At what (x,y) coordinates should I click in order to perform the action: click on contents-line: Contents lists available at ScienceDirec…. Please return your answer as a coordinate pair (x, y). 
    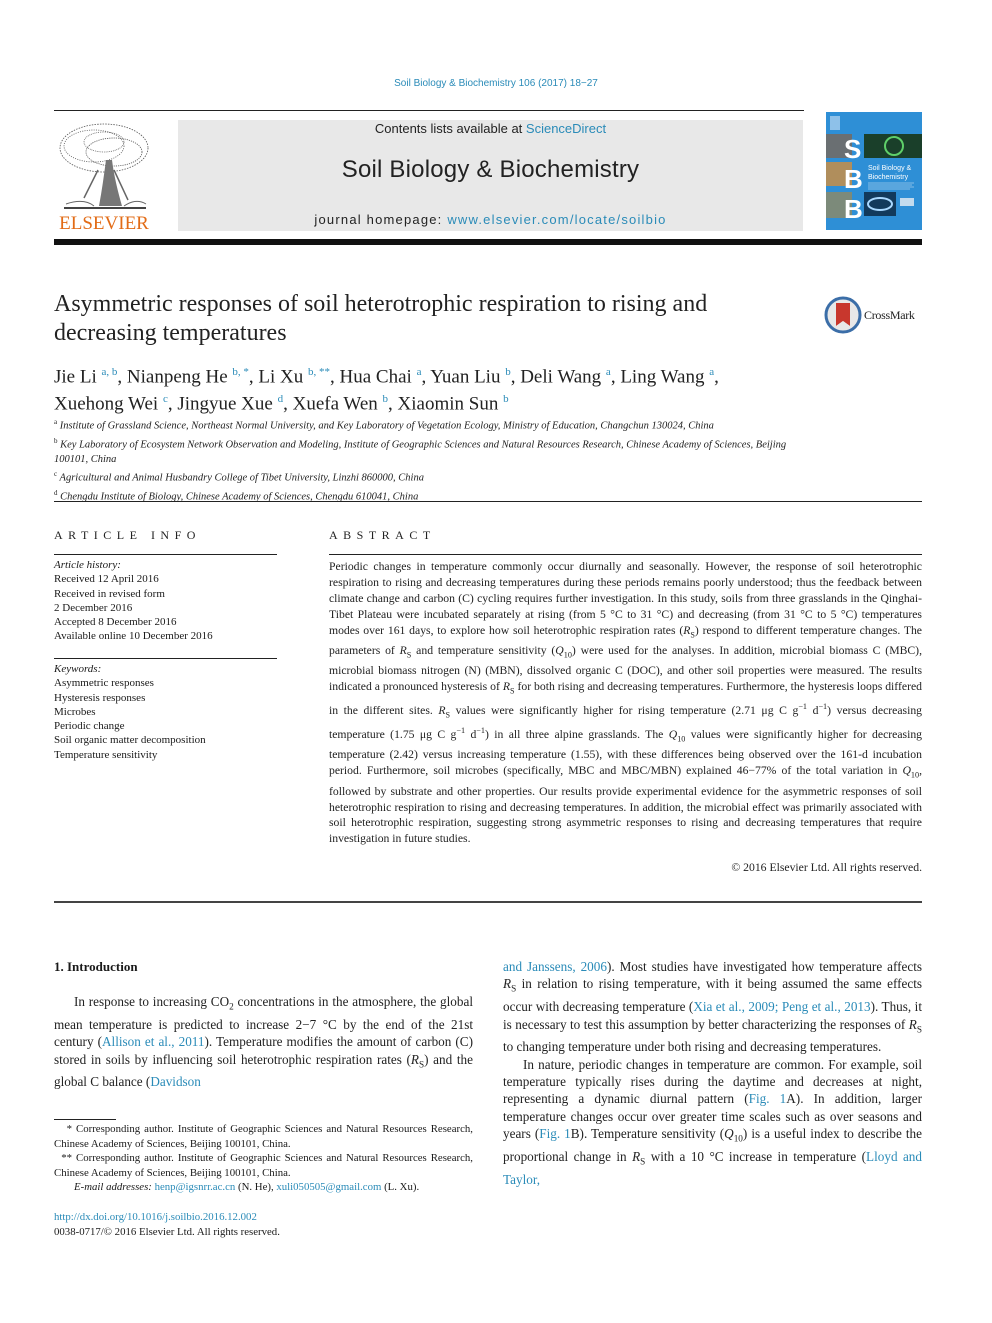
    Looking at the image, I should click on (490, 128).